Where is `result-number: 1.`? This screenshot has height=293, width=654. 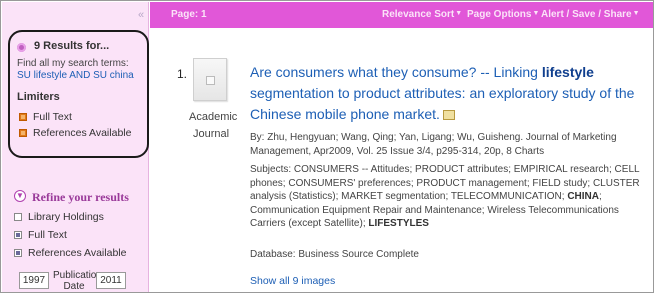
result-number: 1. is located at coordinates (182, 74).